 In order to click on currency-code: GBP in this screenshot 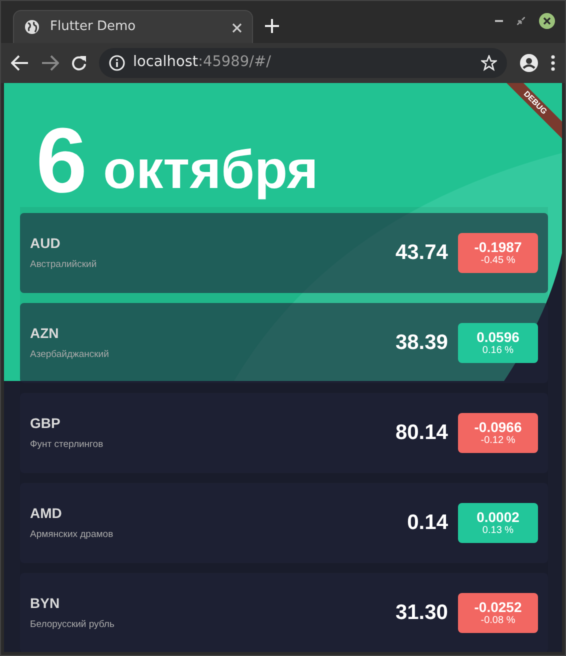, I will do `click(46, 424)`.